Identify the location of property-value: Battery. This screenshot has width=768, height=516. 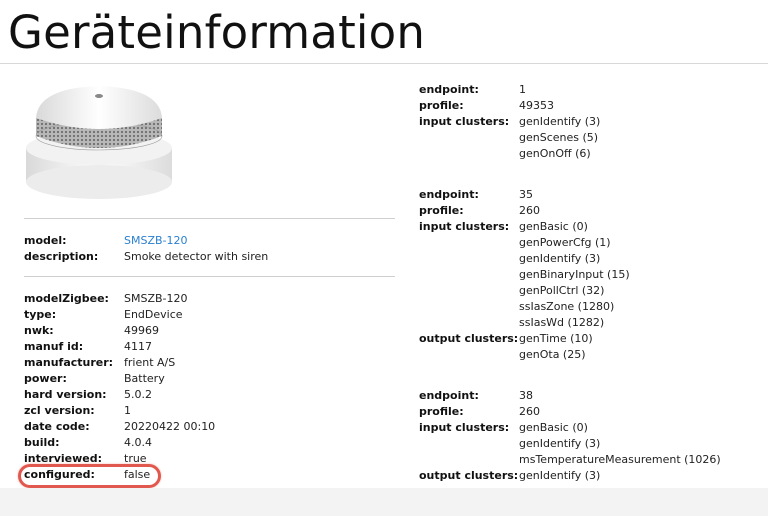
(144, 378).